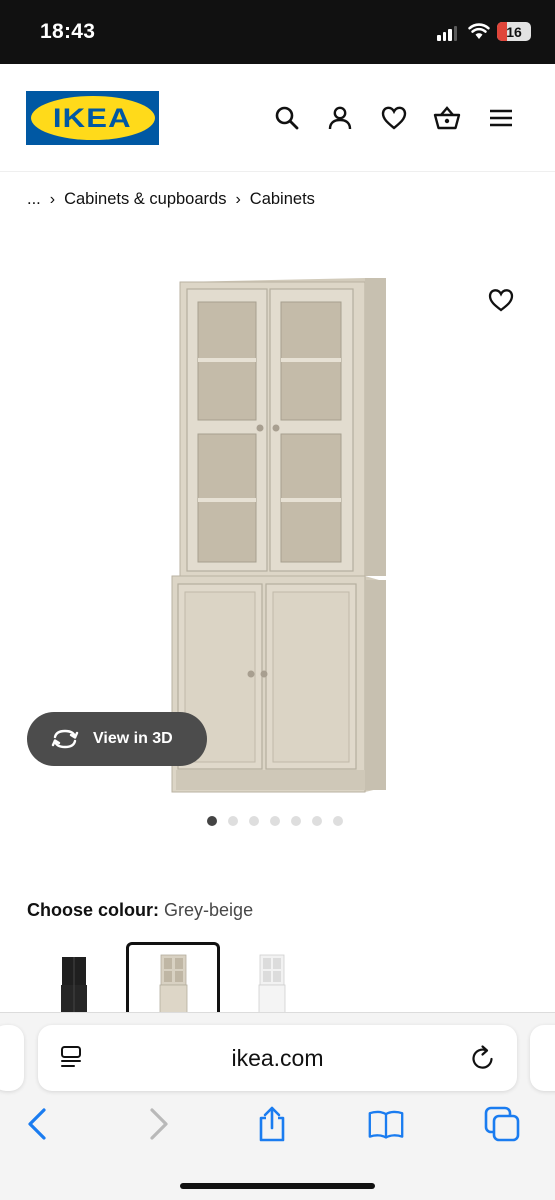  I want to click on battery-indicator: 16, so click(514, 31).